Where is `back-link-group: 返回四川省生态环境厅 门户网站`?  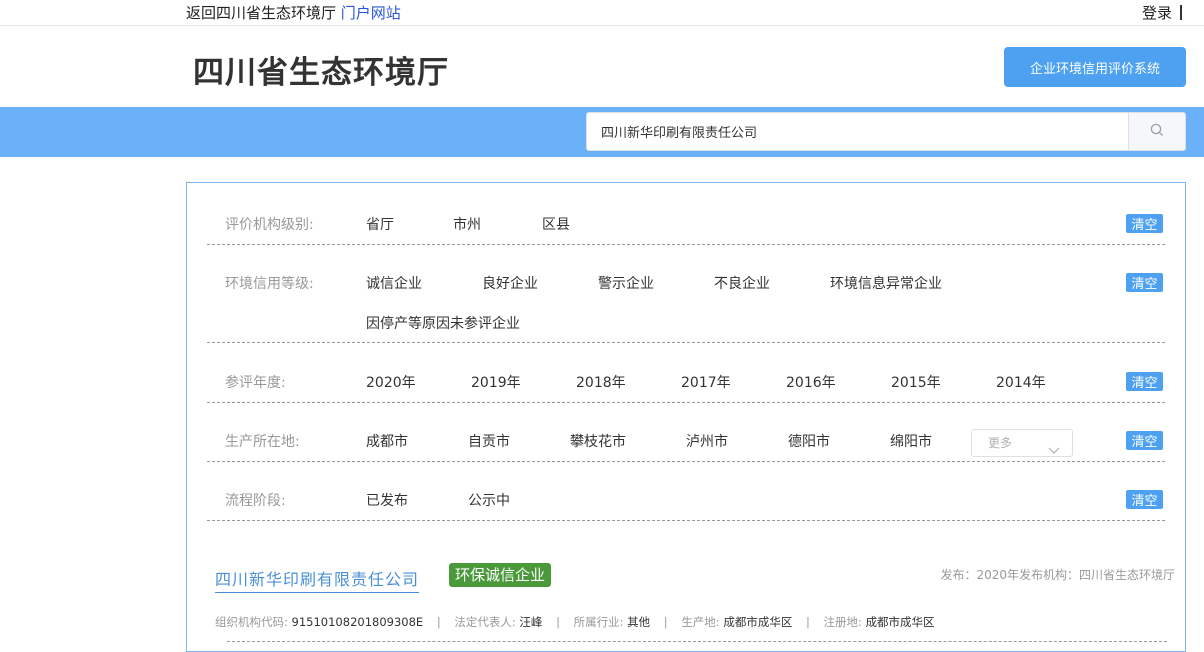
back-link-group: 返回四川省生态环境厅 门户网站 is located at coordinates (293, 12).